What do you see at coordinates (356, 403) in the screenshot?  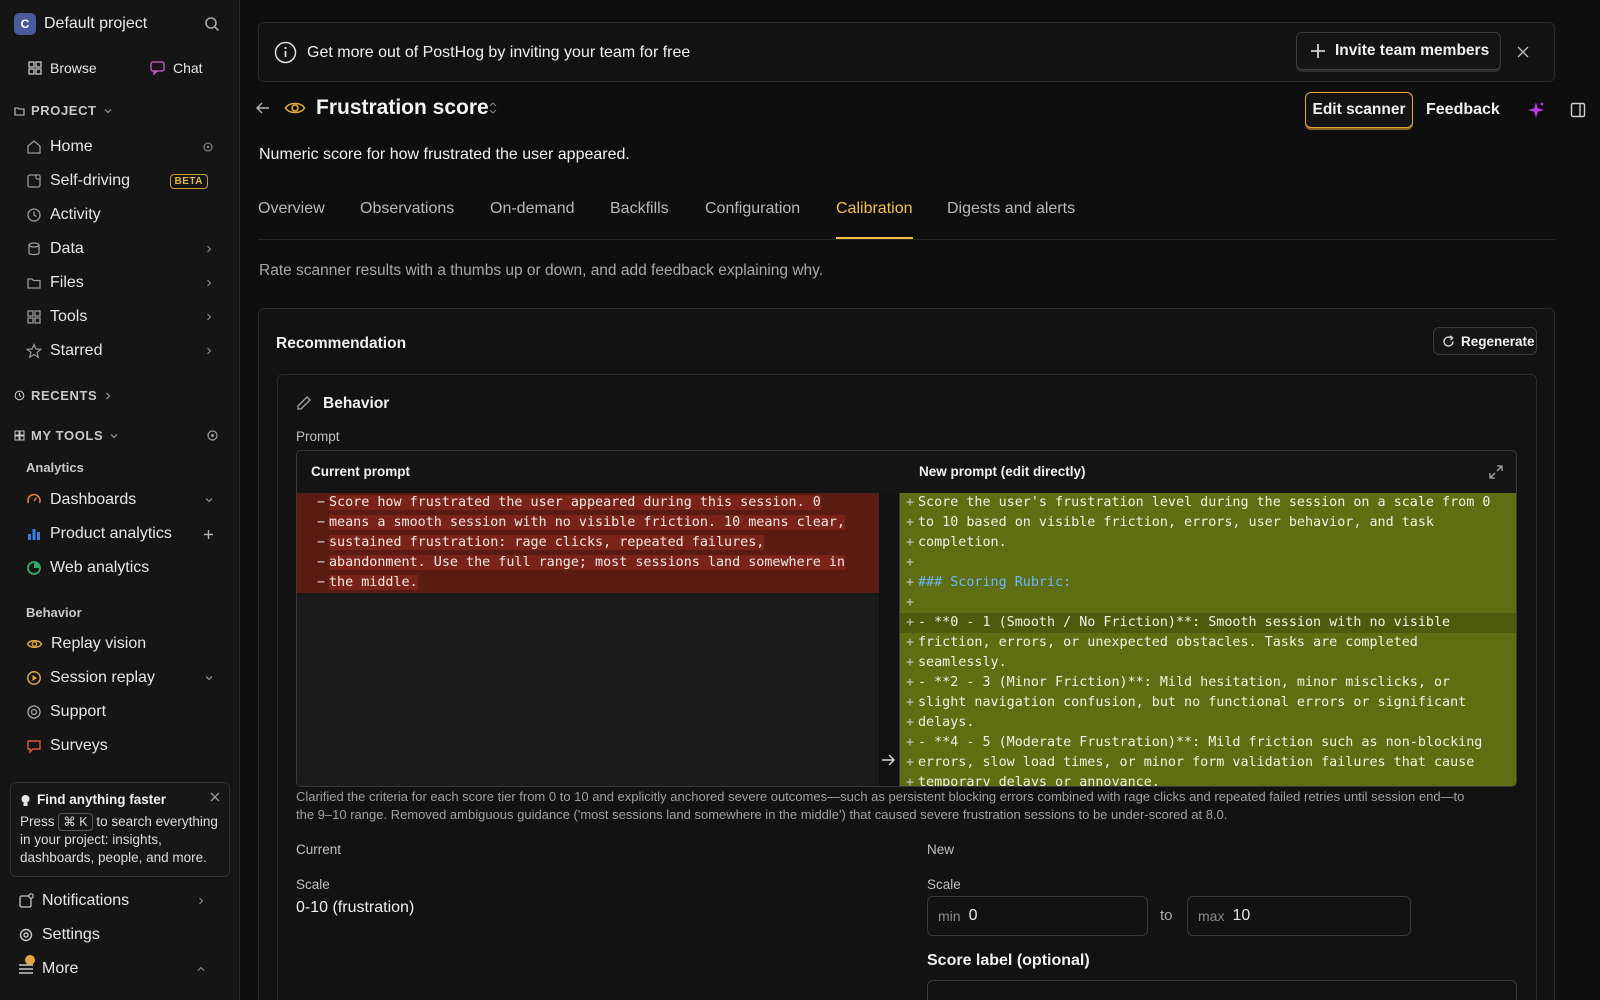 I see `behavior-title: Behavior` at bounding box center [356, 403].